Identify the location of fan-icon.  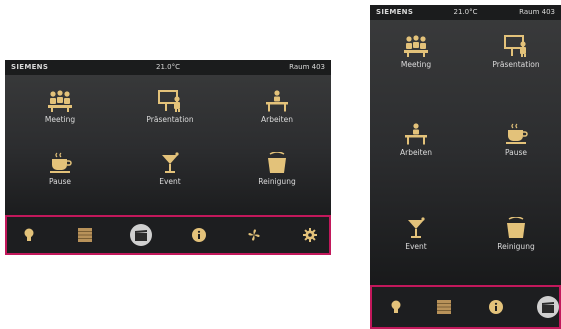
(254, 235).